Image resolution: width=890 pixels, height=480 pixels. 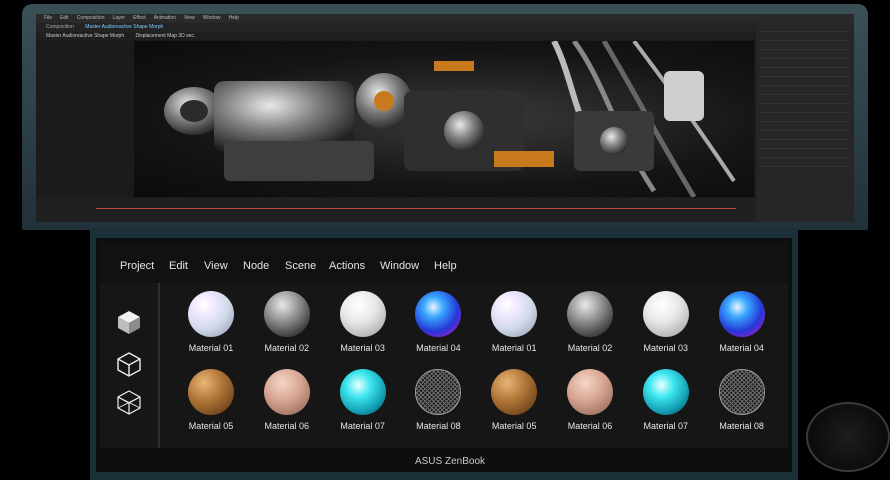 I want to click on watermark-logo, so click(x=848, y=437).